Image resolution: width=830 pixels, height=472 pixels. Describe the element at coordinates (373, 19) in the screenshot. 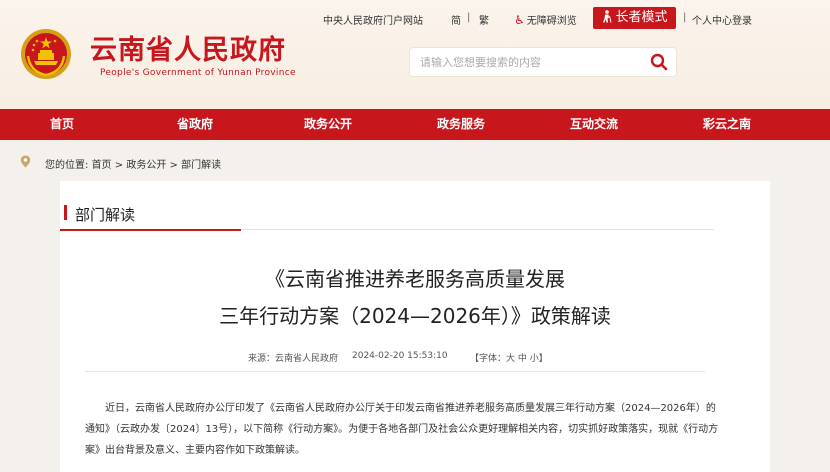

I see `central-portal-link: 中央人民政府门户网站` at that location.